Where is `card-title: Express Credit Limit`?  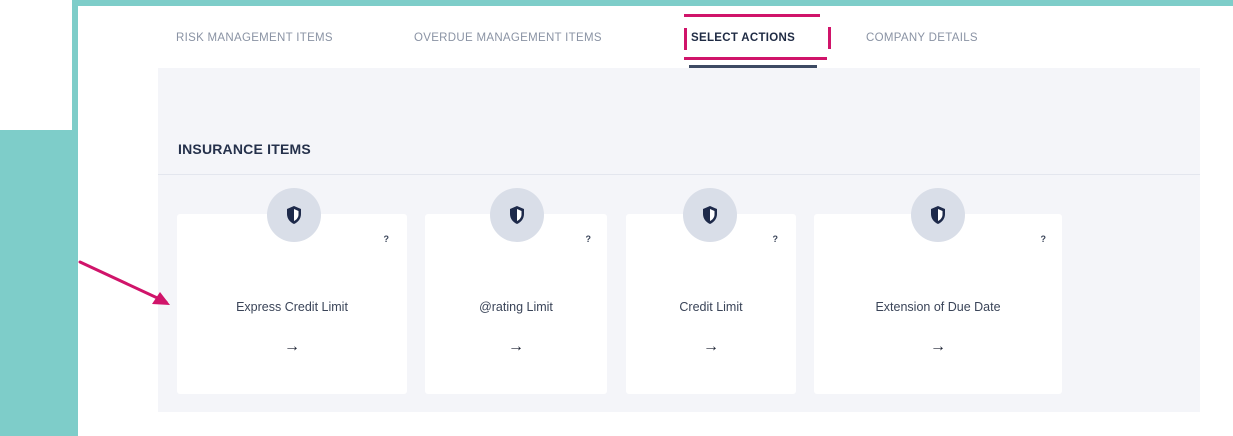 card-title: Express Credit Limit is located at coordinates (292, 307).